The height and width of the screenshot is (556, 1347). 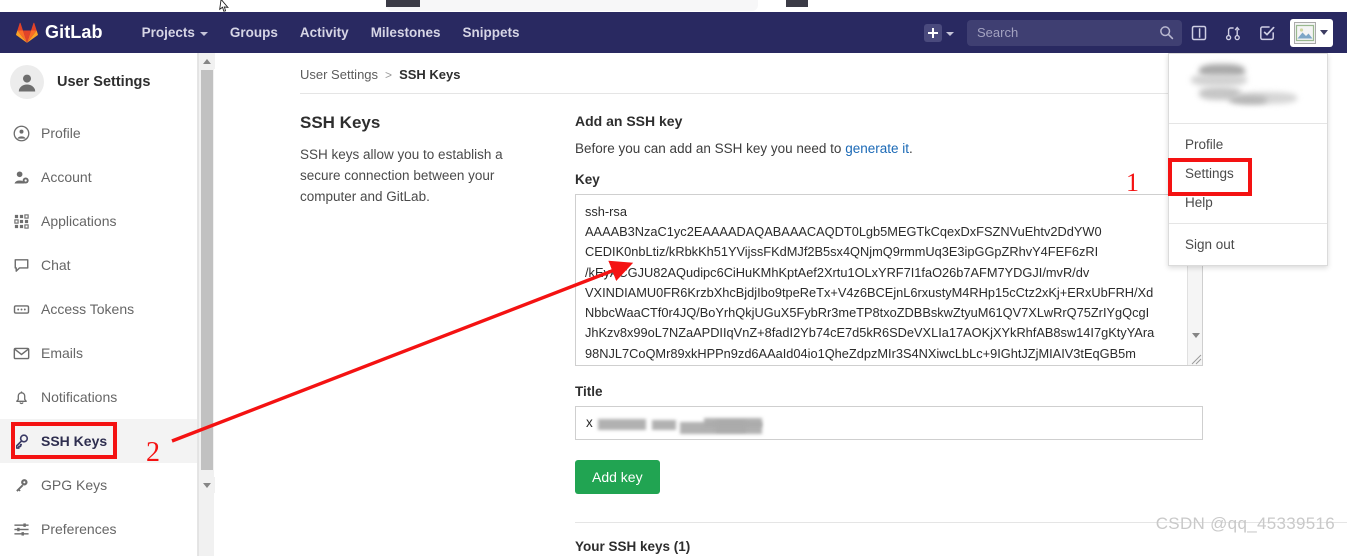 What do you see at coordinates (877, 148) in the screenshot?
I see `generate-it-link: generate it` at bounding box center [877, 148].